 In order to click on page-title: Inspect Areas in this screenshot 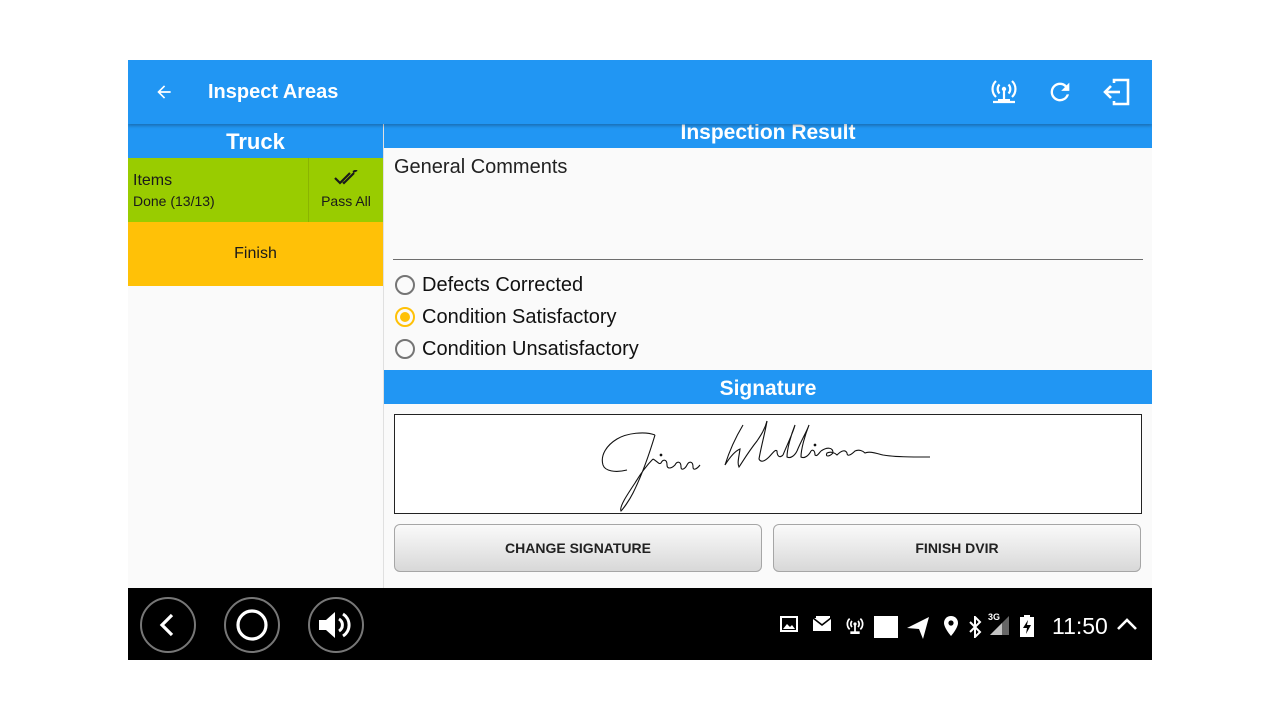, I will do `click(273, 92)`.